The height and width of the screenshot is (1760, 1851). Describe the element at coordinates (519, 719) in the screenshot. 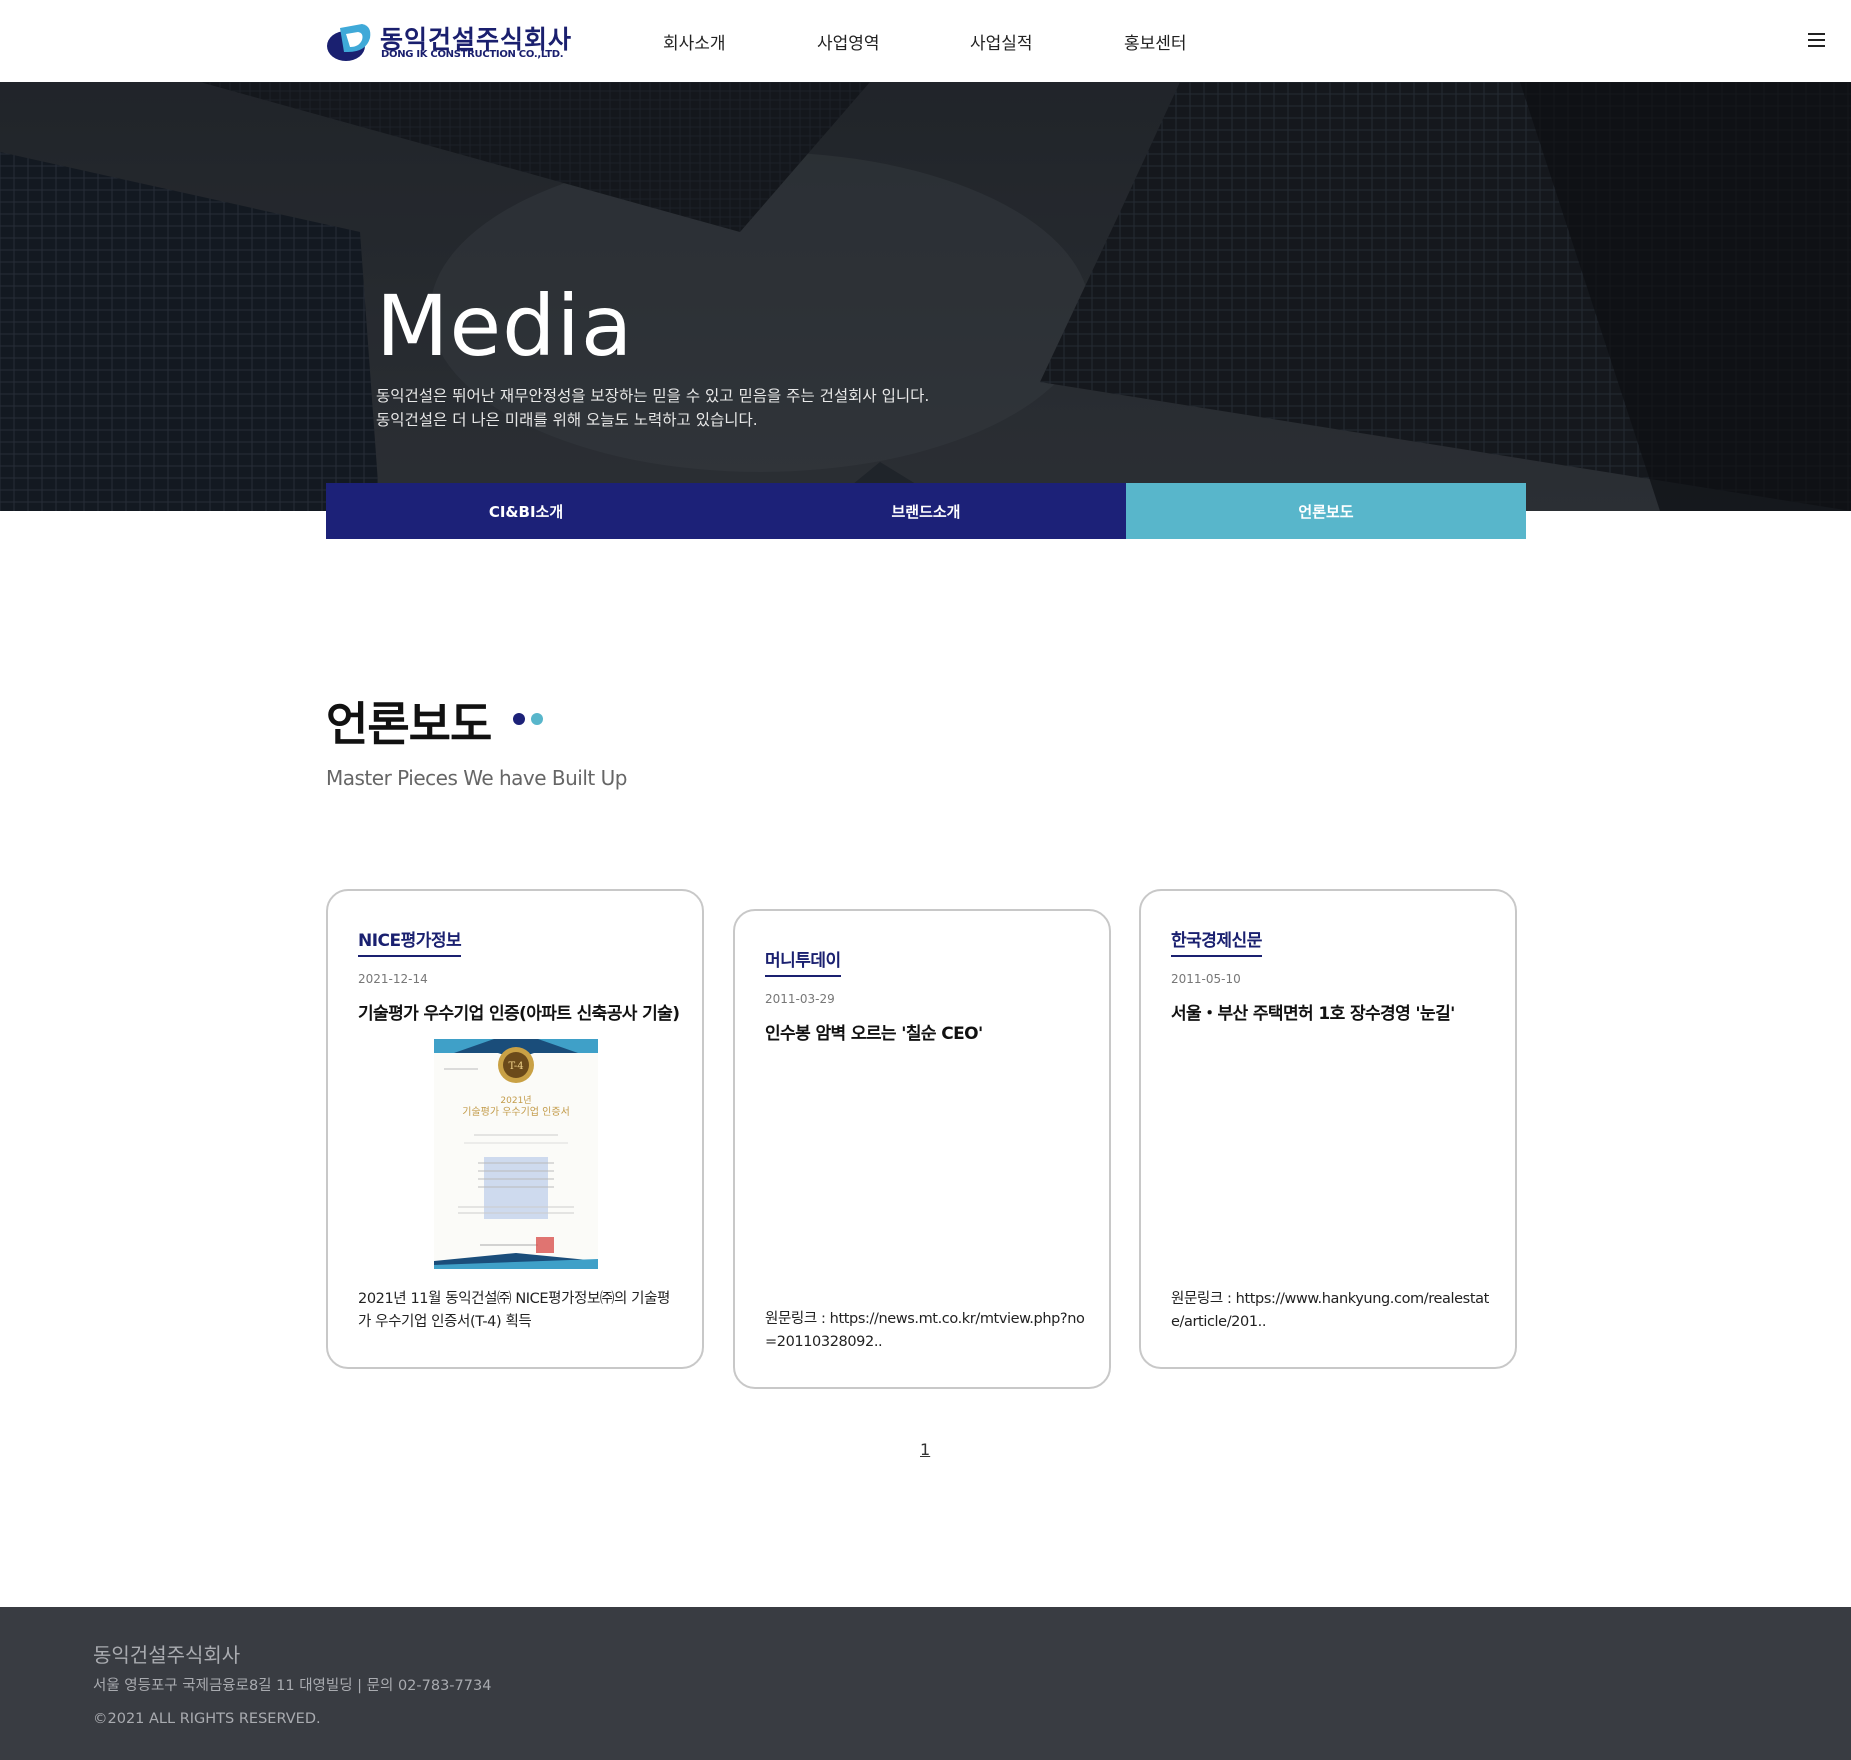

I see `title-dot-navy-icon` at that location.